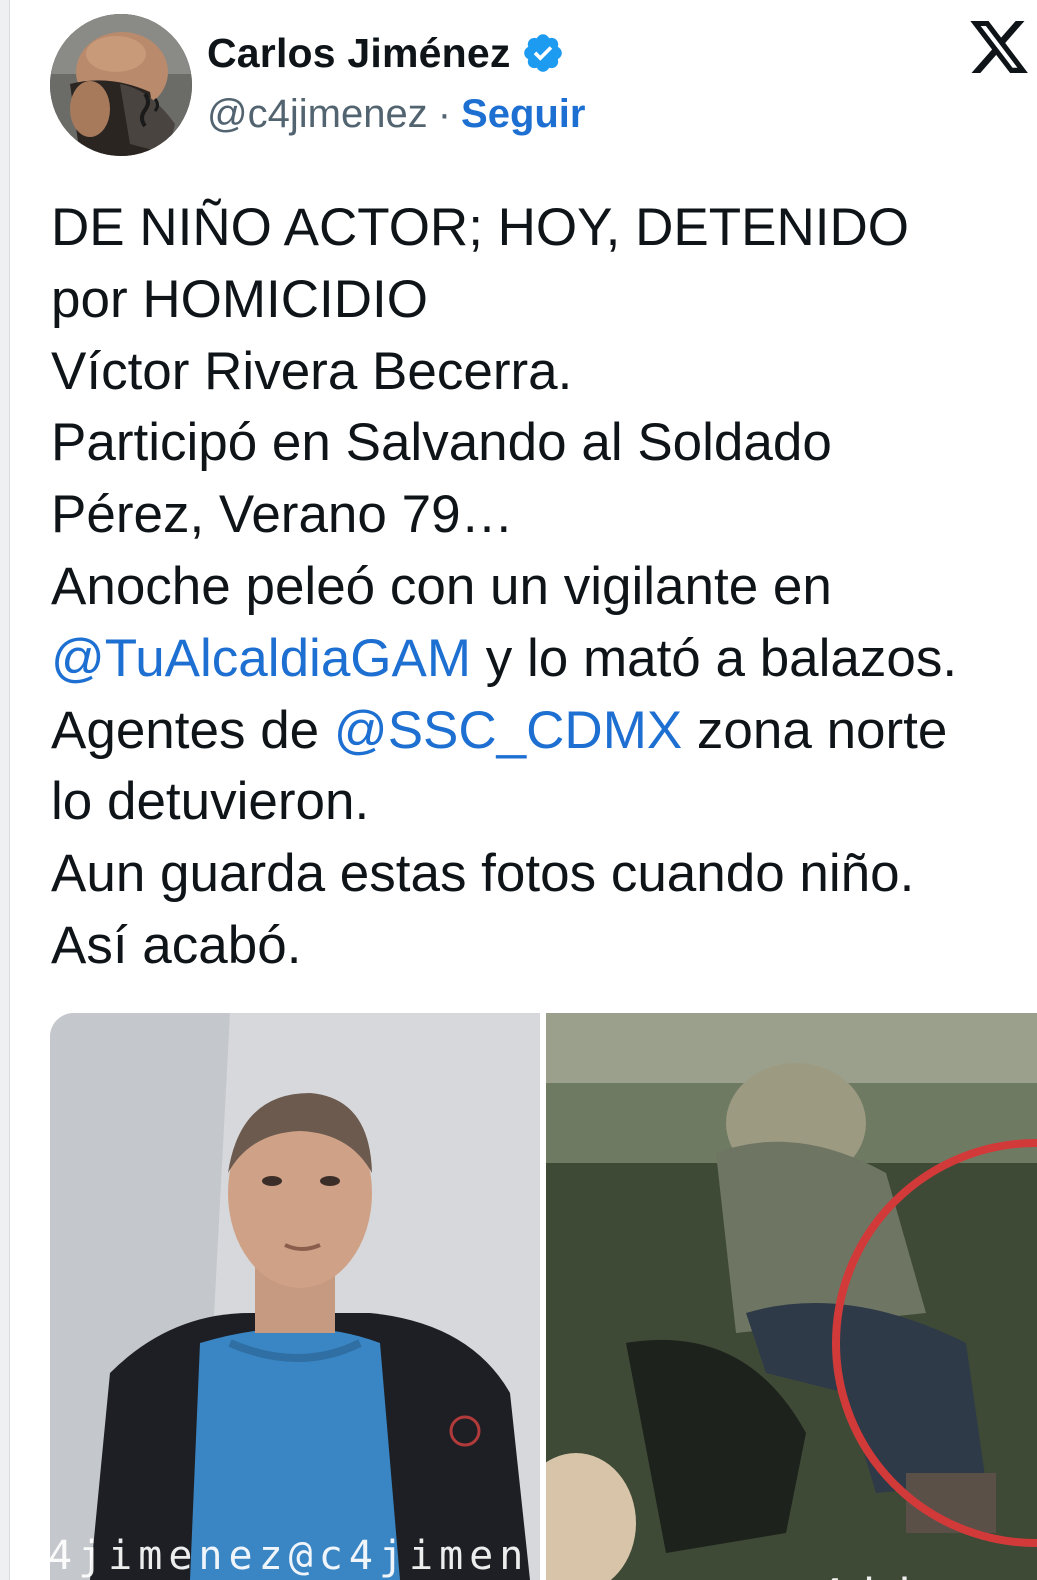 This screenshot has width=1037, height=1580. I want to click on x-logo-icon, so click(999, 47).